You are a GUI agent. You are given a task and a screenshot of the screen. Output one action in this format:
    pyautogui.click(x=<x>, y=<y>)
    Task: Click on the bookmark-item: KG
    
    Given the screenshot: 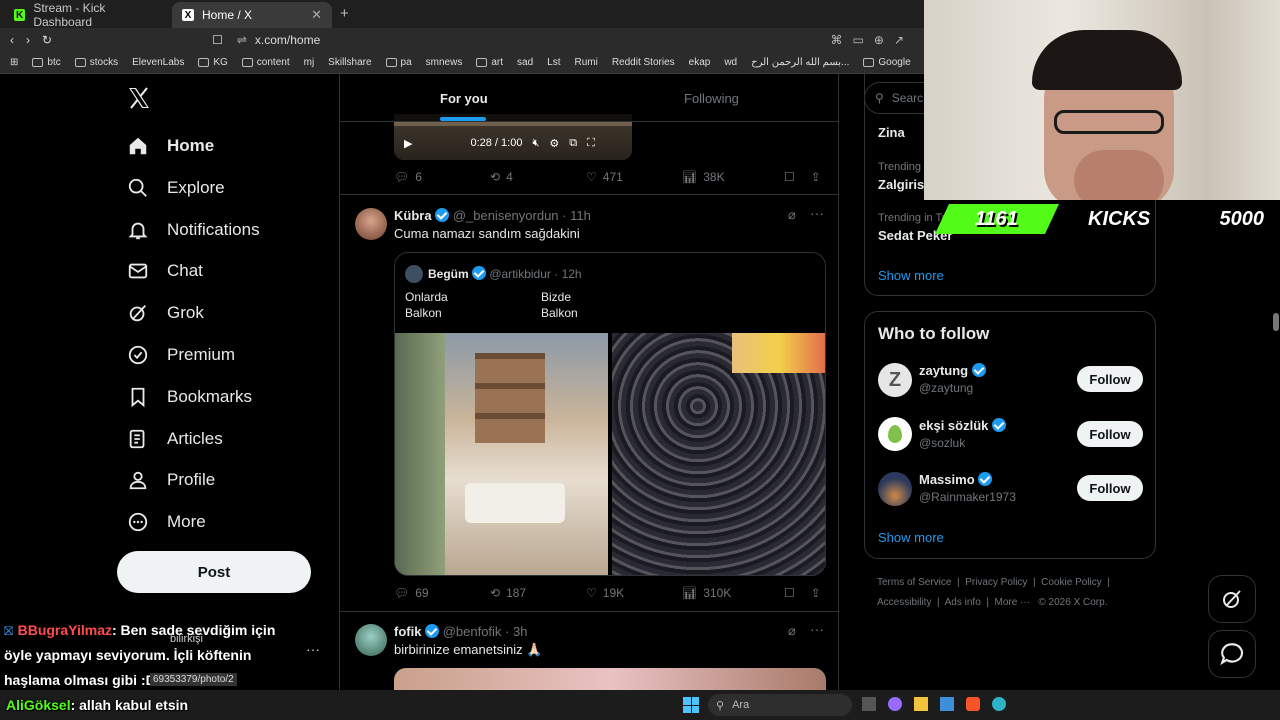 What is the action you would take?
    pyautogui.click(x=213, y=62)
    